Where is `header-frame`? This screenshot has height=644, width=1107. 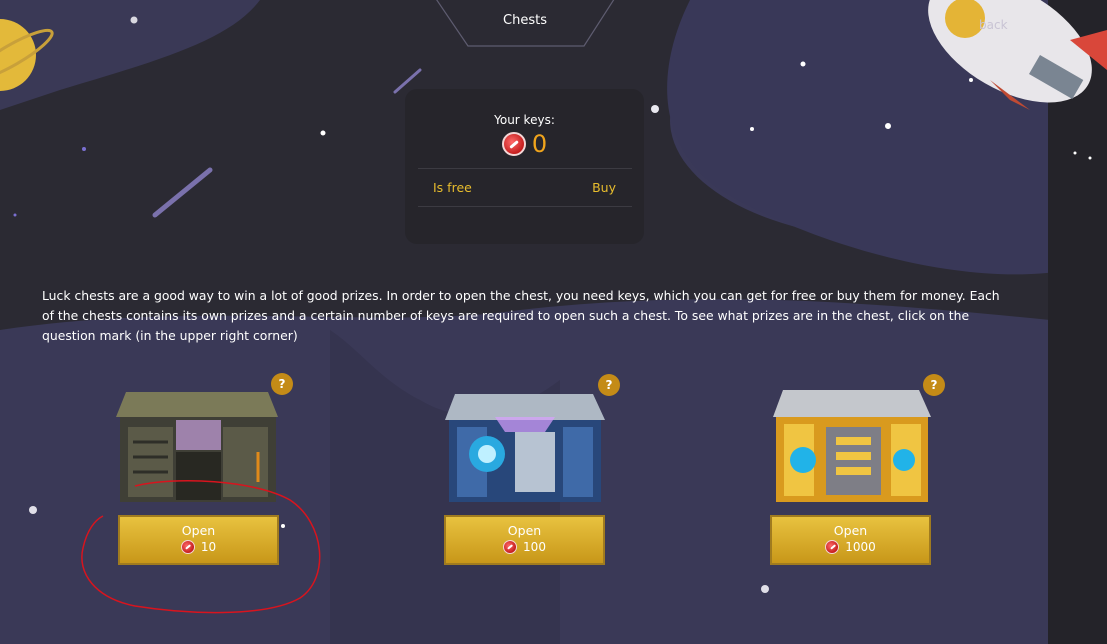
header-frame is located at coordinates (525, 23).